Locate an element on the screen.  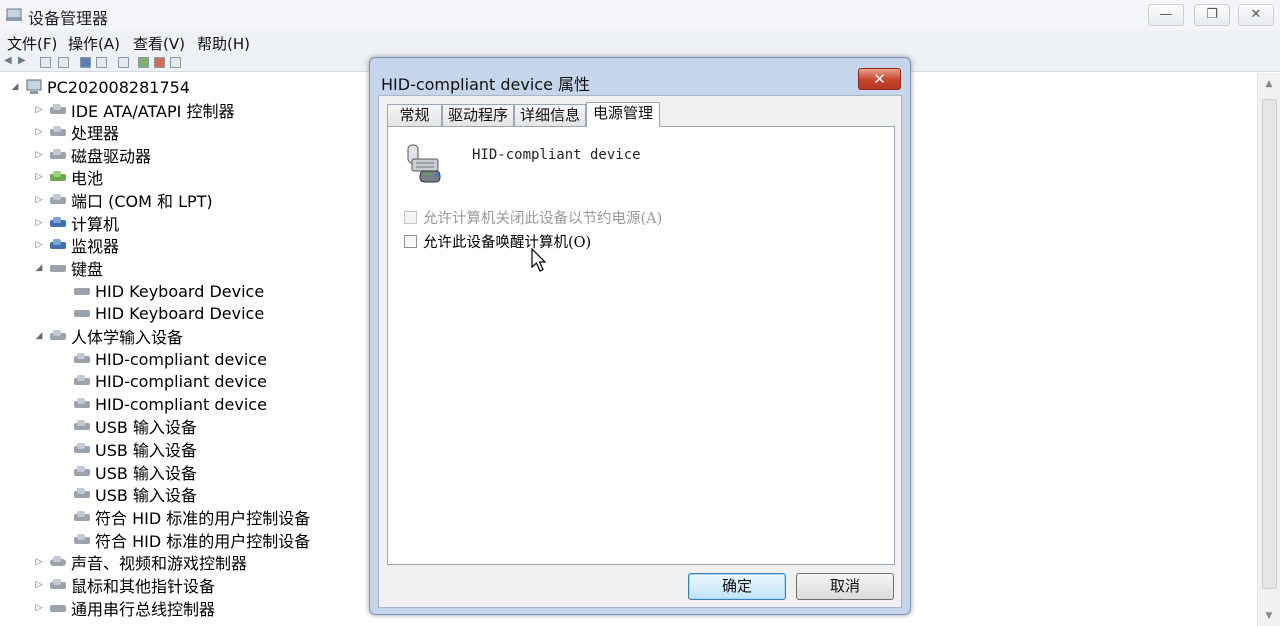
tree-item: ▷ 处理器 is located at coordinates (76, 132).